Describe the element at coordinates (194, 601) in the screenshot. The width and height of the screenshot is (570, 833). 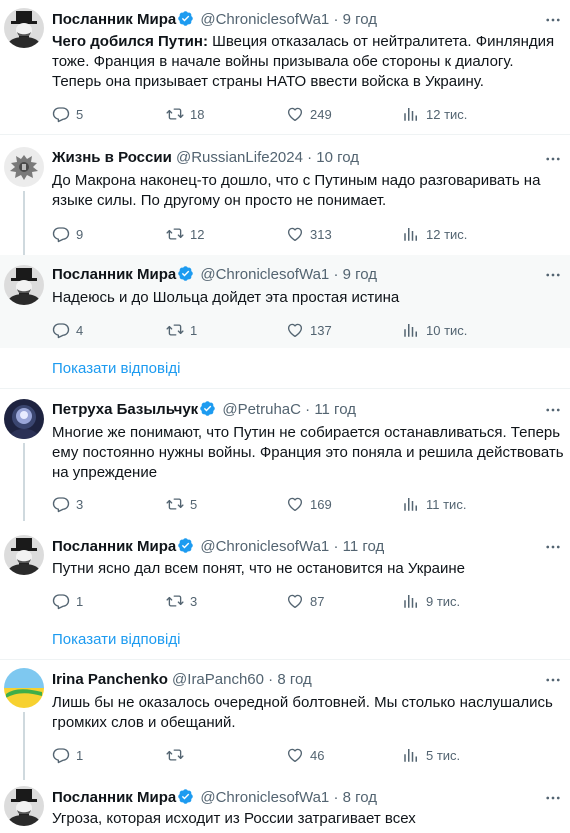
I see `retweet-count: 3` at that location.